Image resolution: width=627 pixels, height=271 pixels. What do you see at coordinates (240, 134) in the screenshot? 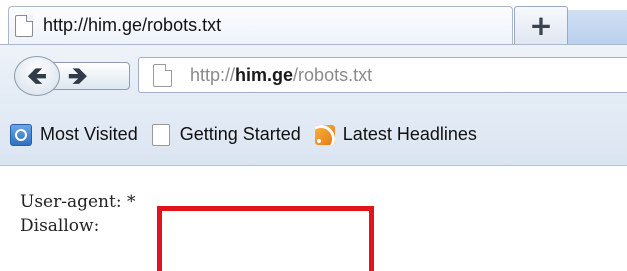
I see `bookmark-label: Getting Started` at bounding box center [240, 134].